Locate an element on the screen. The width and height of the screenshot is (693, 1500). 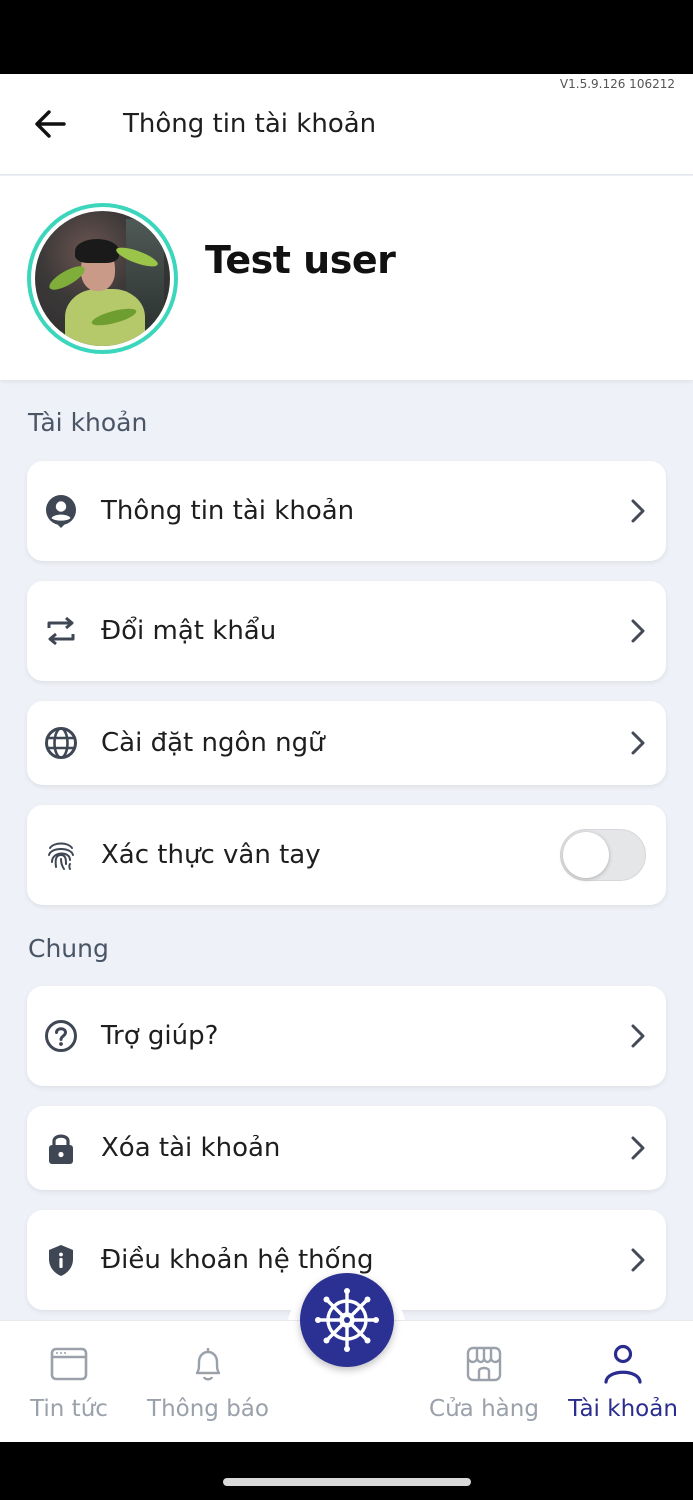
nav-tab-account: Tài khoản is located at coordinates (623, 1382).